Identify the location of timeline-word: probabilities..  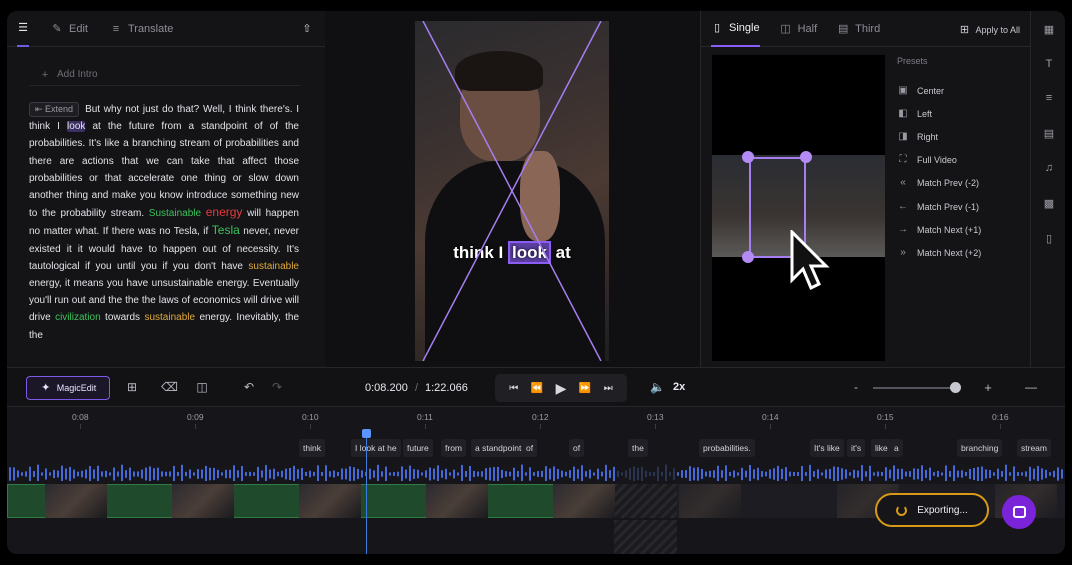
(727, 448).